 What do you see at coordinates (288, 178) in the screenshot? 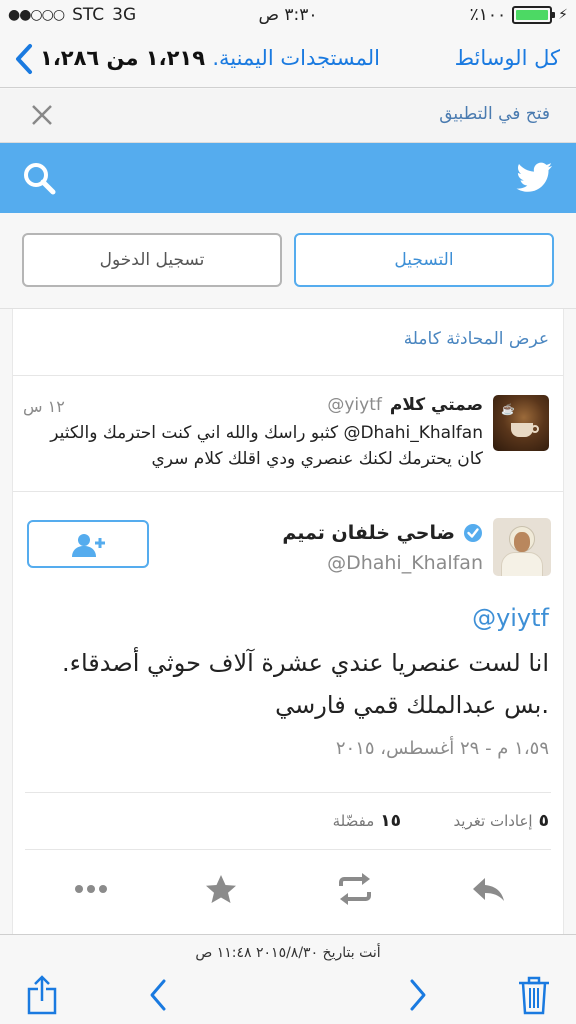
I see `twitter-header` at bounding box center [288, 178].